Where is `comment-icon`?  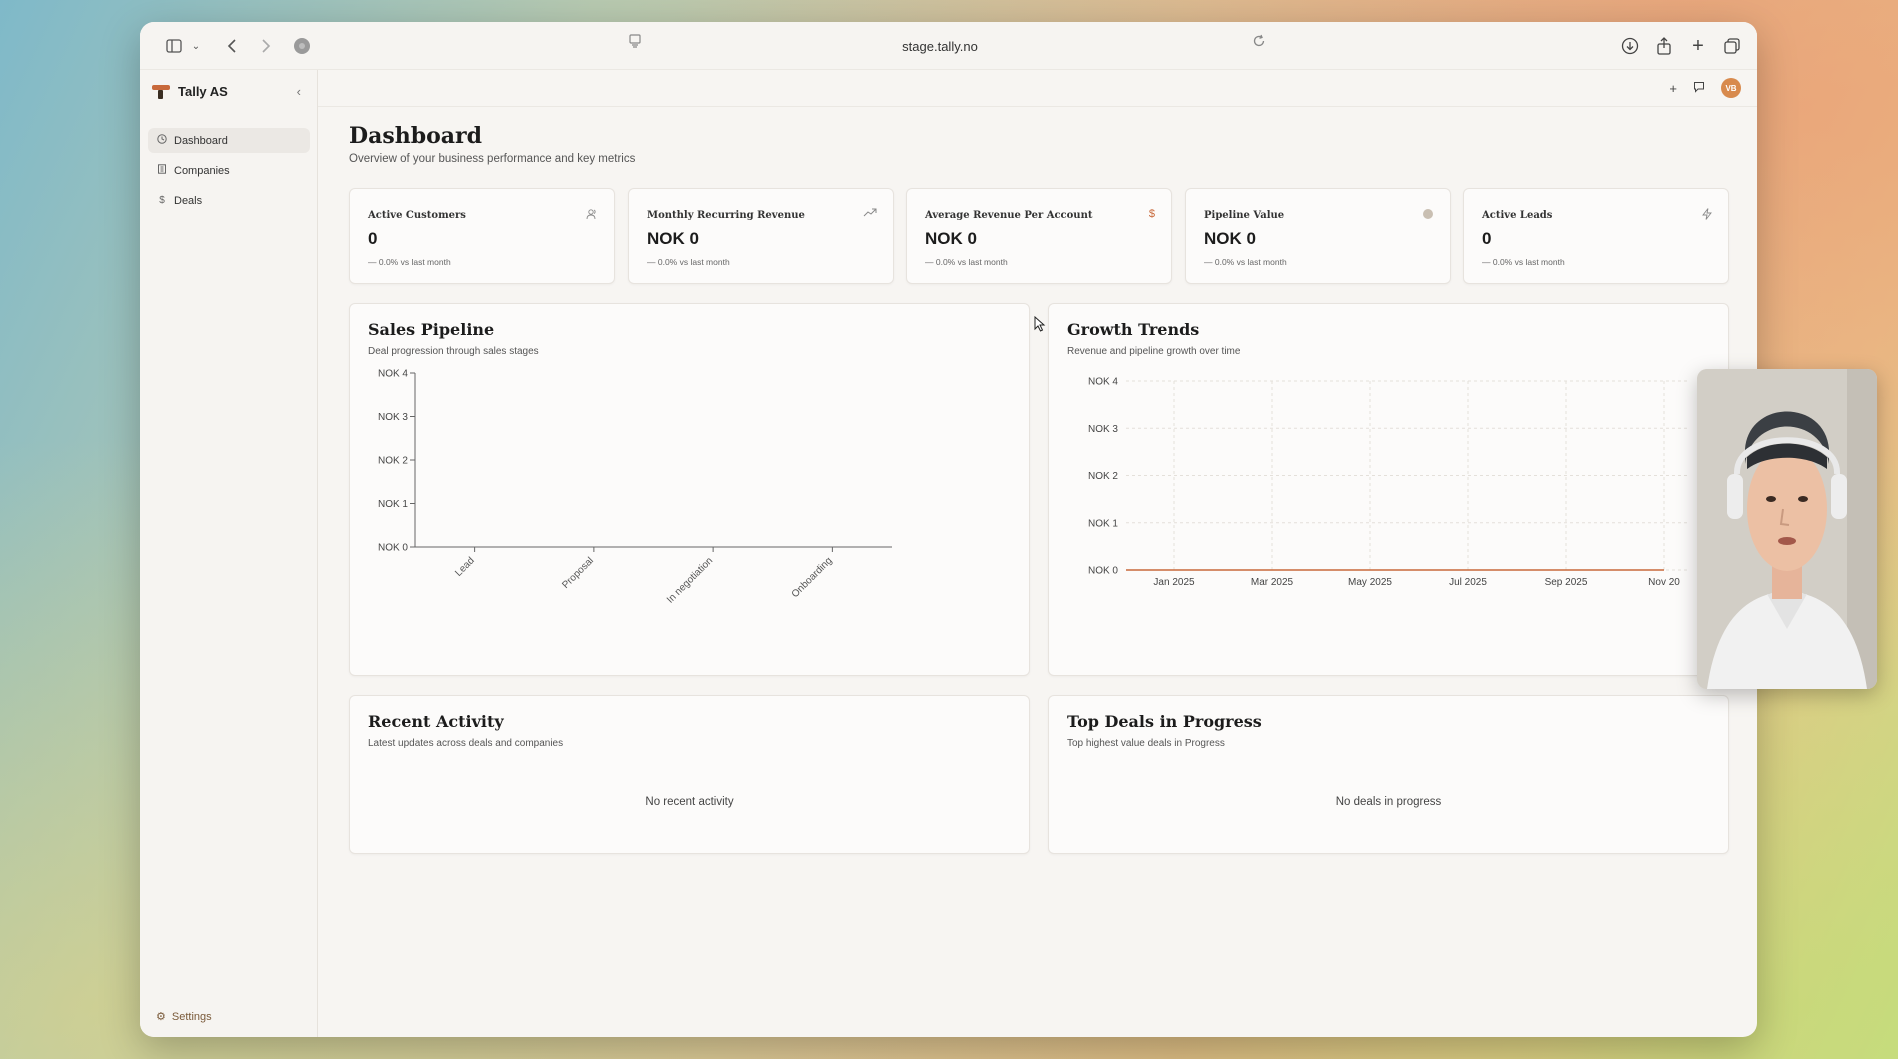 comment-icon is located at coordinates (1699, 88).